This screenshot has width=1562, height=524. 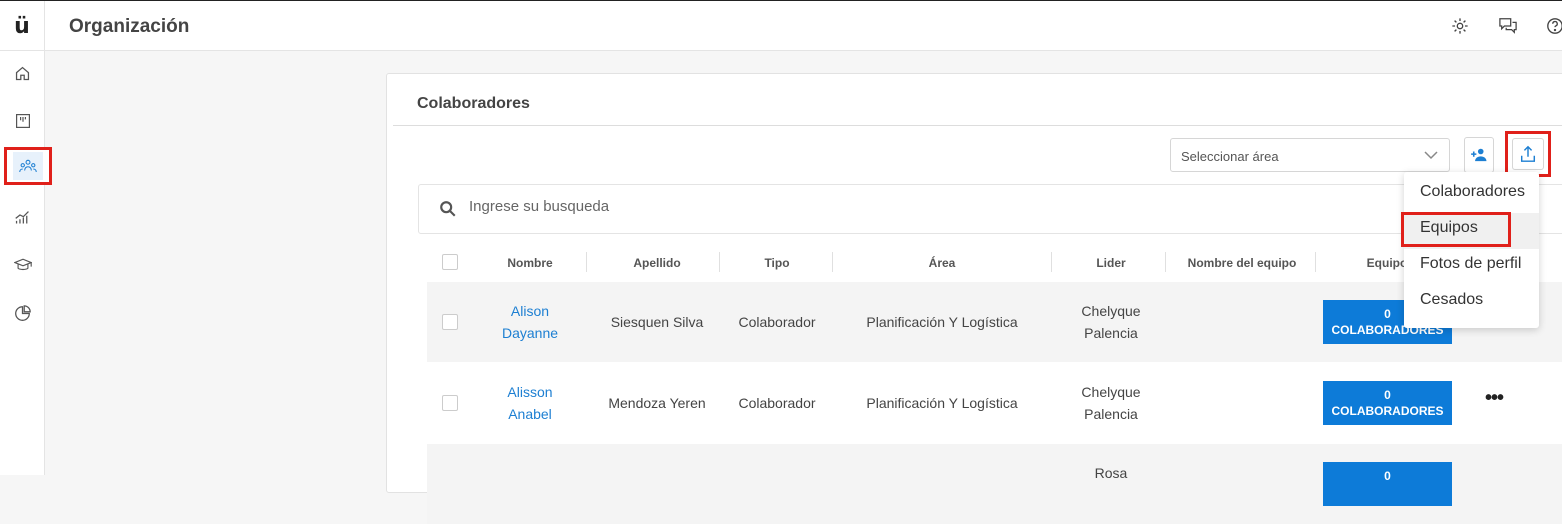 What do you see at coordinates (777, 263) in the screenshot?
I see `column-header-tipo: Tipo` at bounding box center [777, 263].